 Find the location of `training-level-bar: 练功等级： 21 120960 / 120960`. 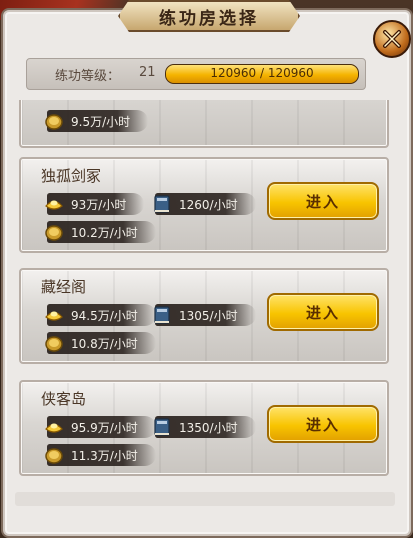

training-level-bar: 练功等级： 21 120960 / 120960 is located at coordinates (196, 74).